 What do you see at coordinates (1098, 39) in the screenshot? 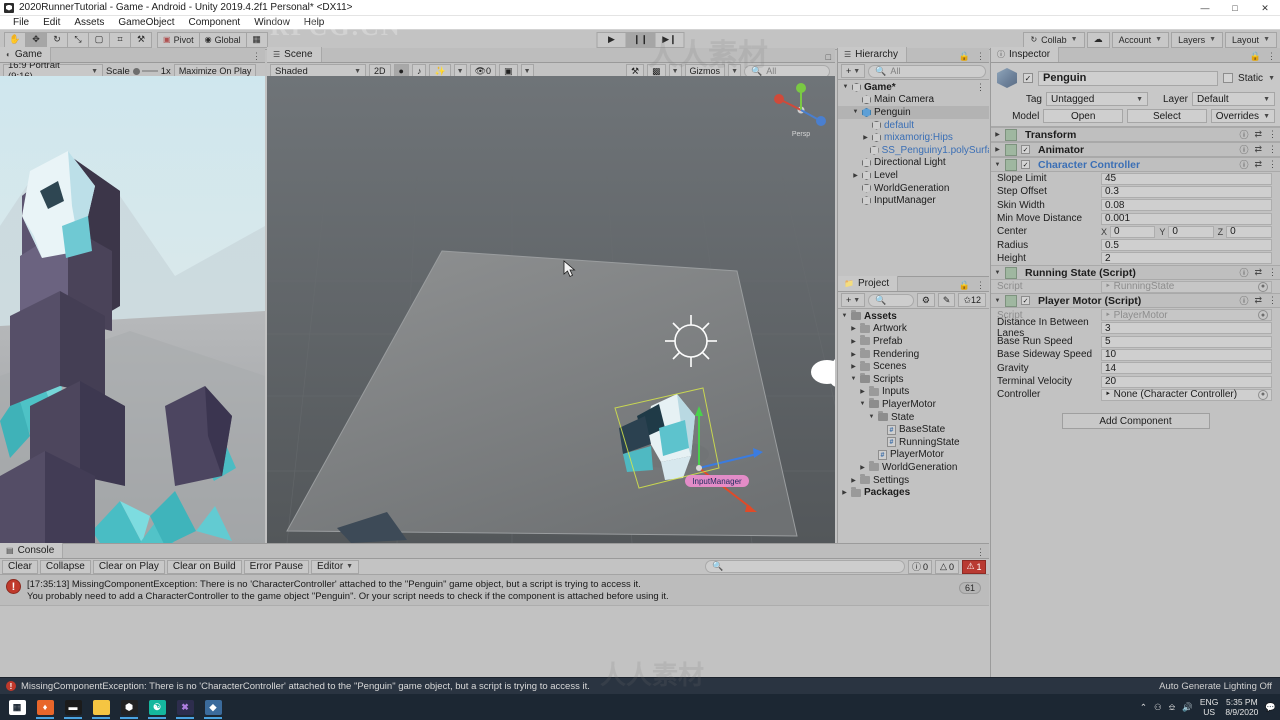
I see `cloud-button: ☁` at bounding box center [1098, 39].